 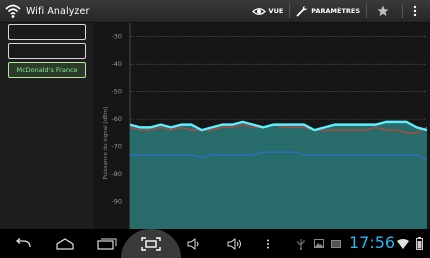 I want to click on home-button, so click(x=65, y=243).